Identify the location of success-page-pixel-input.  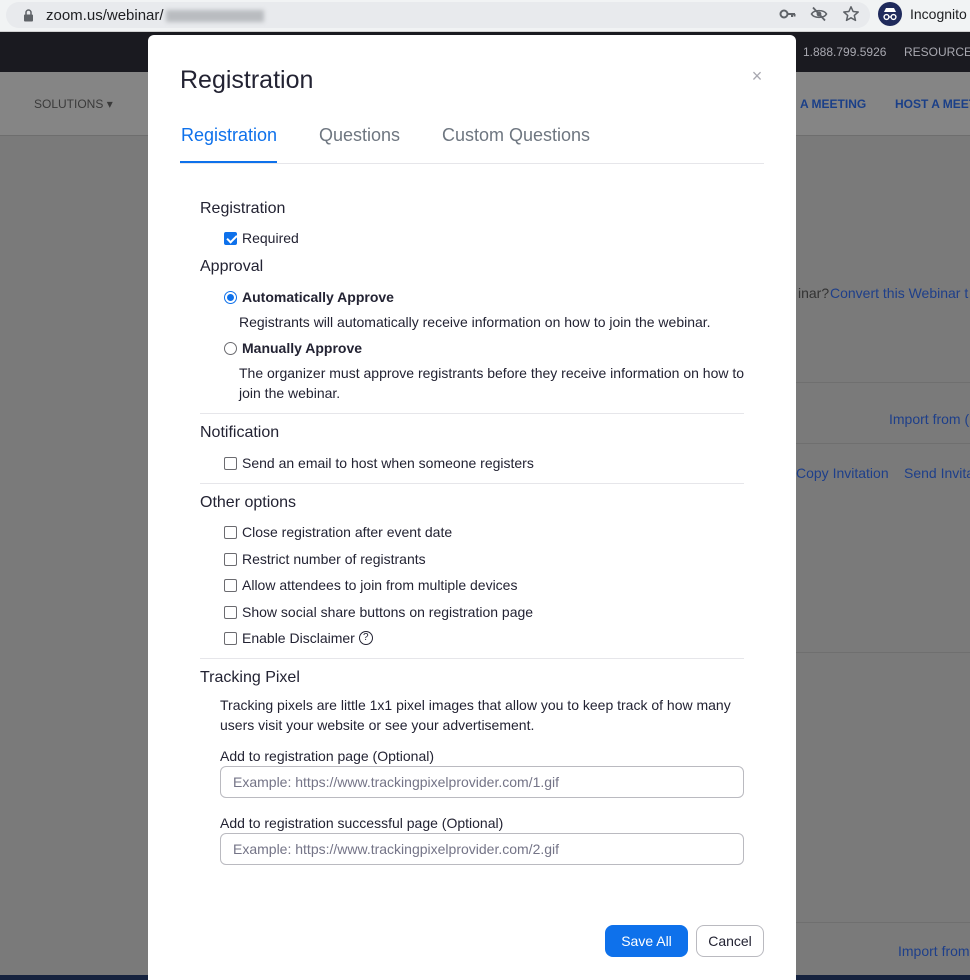
(482, 849).